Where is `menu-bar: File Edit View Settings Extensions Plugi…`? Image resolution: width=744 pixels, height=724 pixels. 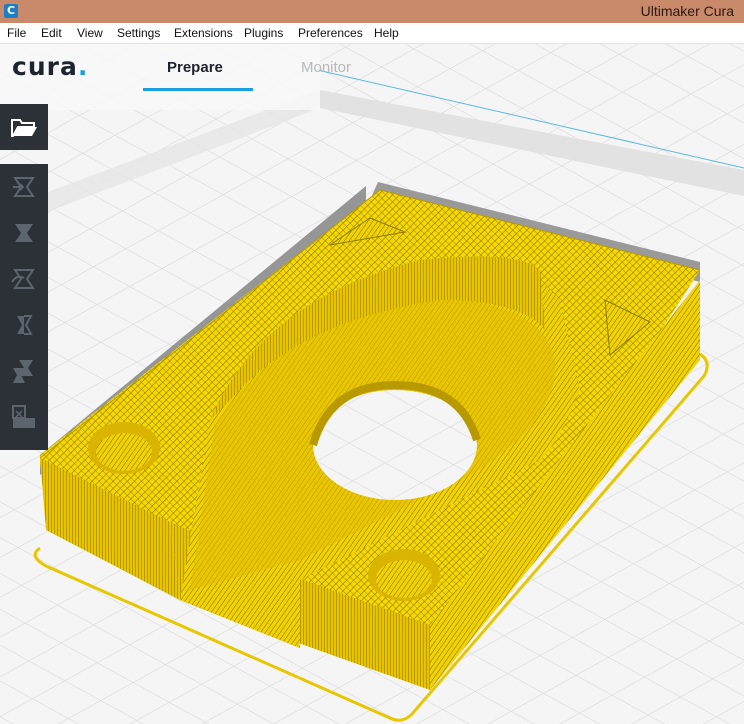 menu-bar: File Edit View Settings Extensions Plugi… is located at coordinates (372, 33).